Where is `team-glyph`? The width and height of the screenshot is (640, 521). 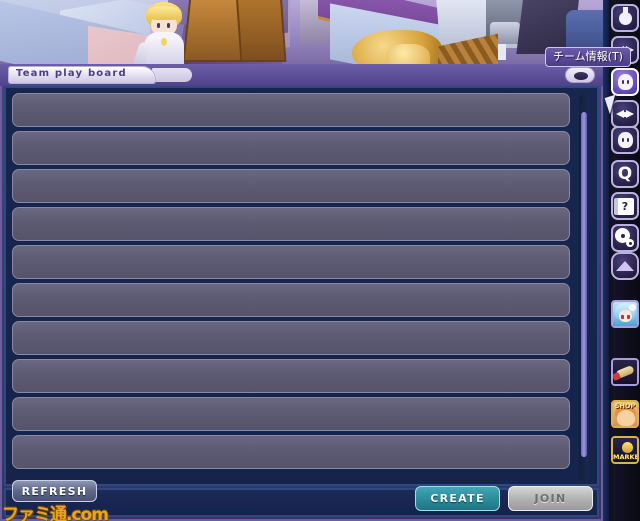 team-glyph is located at coordinates (625, 82).